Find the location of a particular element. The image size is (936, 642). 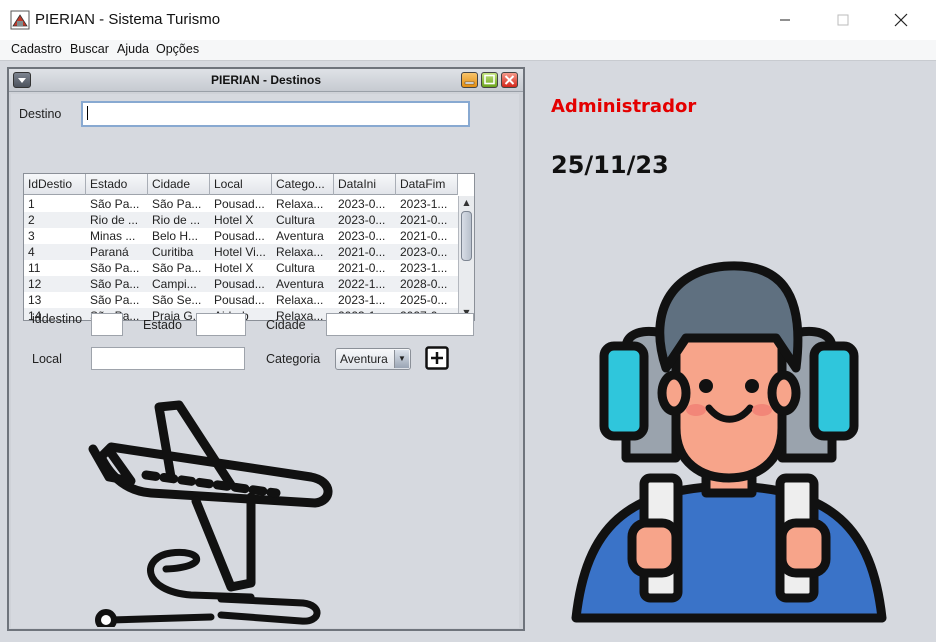

window-title: PIERIAN - Sistema Turismo is located at coordinates (128, 19).